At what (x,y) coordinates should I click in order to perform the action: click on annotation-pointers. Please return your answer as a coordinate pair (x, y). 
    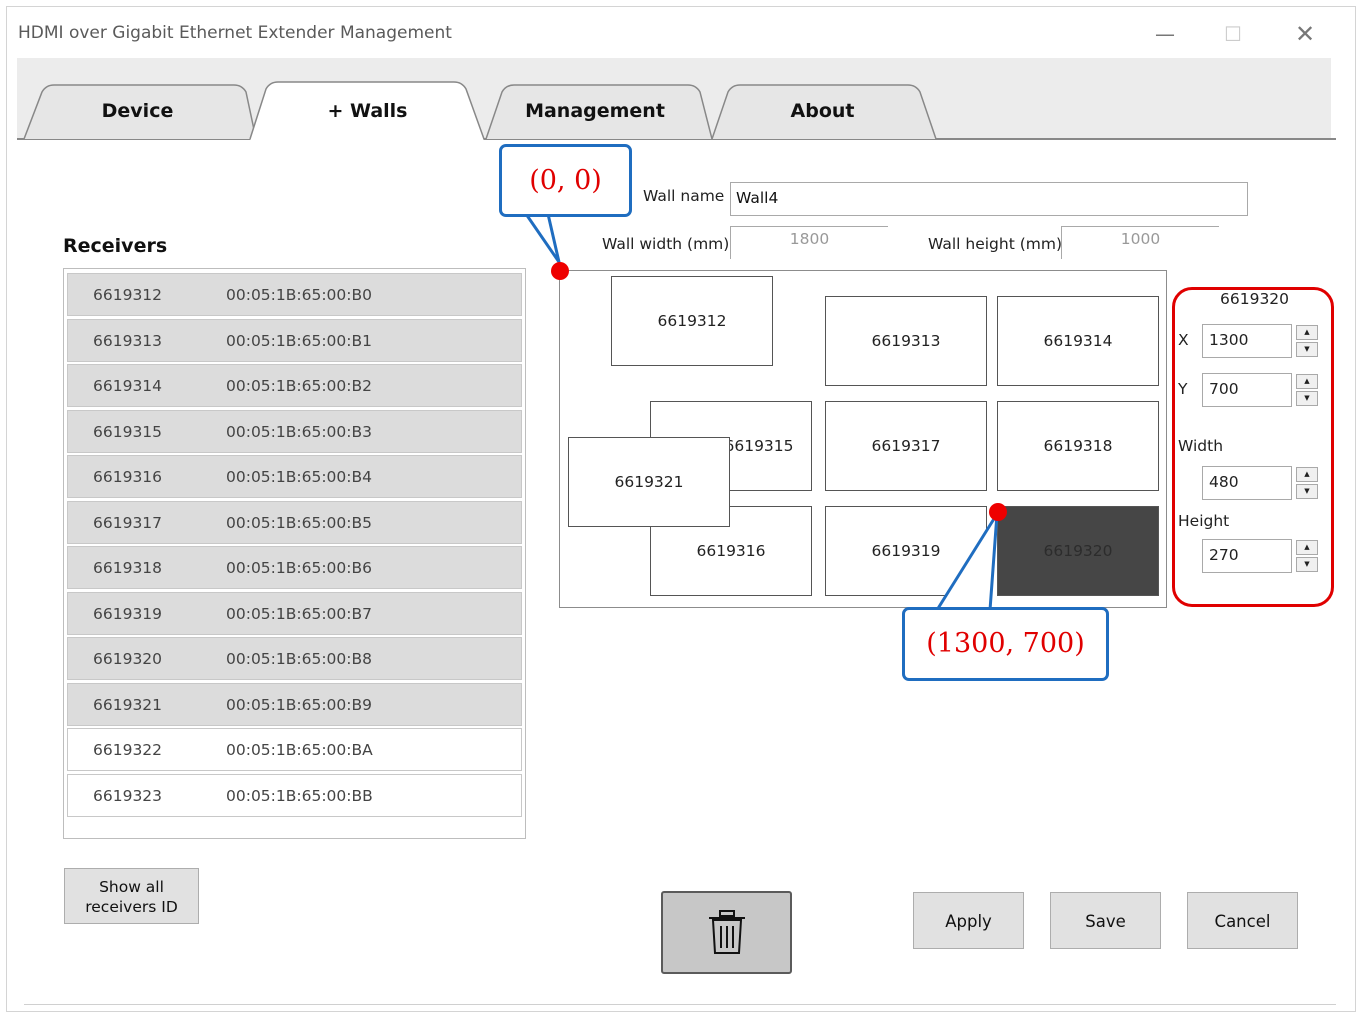
    Looking at the image, I should click on (761, 412).